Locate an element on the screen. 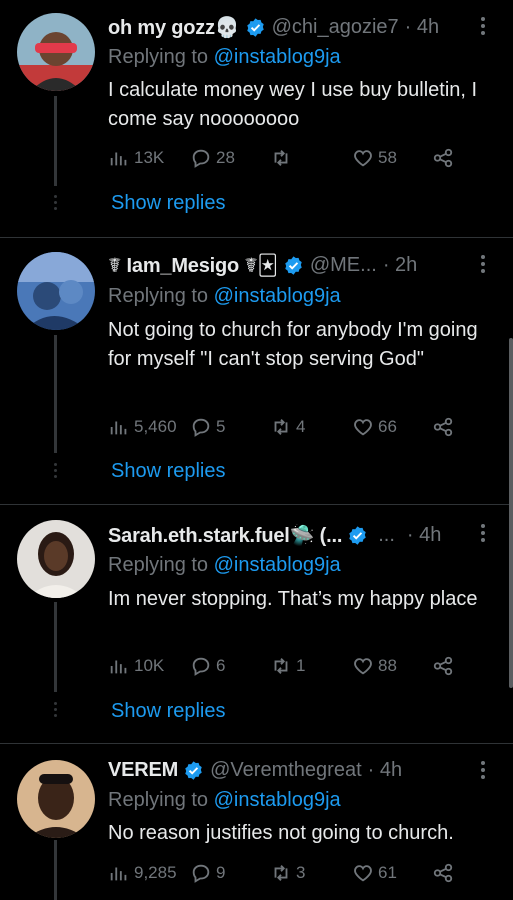 The image size is (513, 900). retweet-button is located at coordinates (283, 158).